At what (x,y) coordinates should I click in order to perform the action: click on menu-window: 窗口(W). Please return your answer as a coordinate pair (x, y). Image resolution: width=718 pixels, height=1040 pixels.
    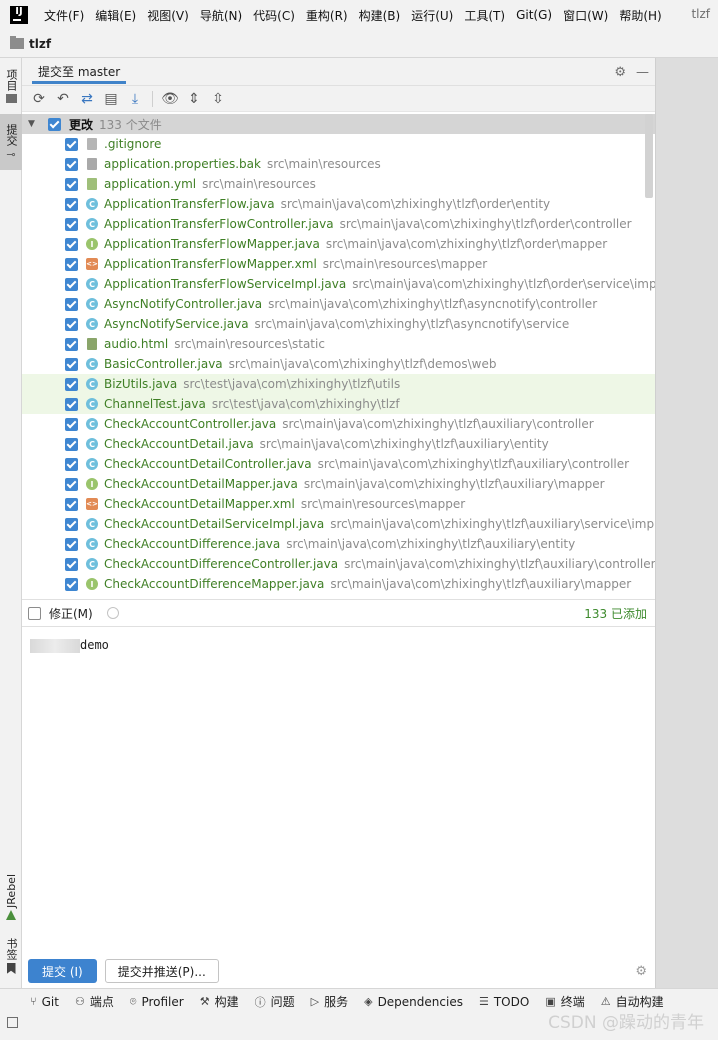
    Looking at the image, I should click on (585, 15).